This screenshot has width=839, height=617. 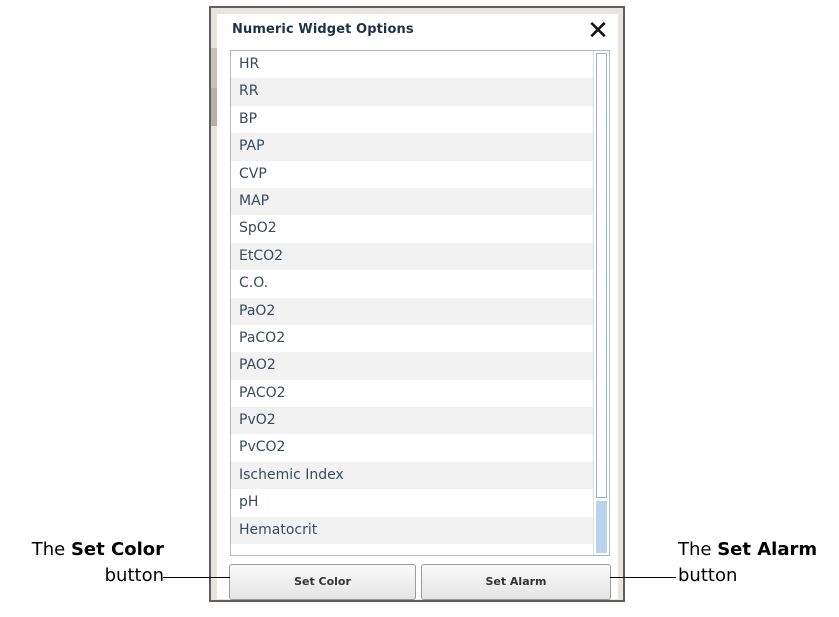 I want to click on list-item: PaCO2, so click(x=412, y=338).